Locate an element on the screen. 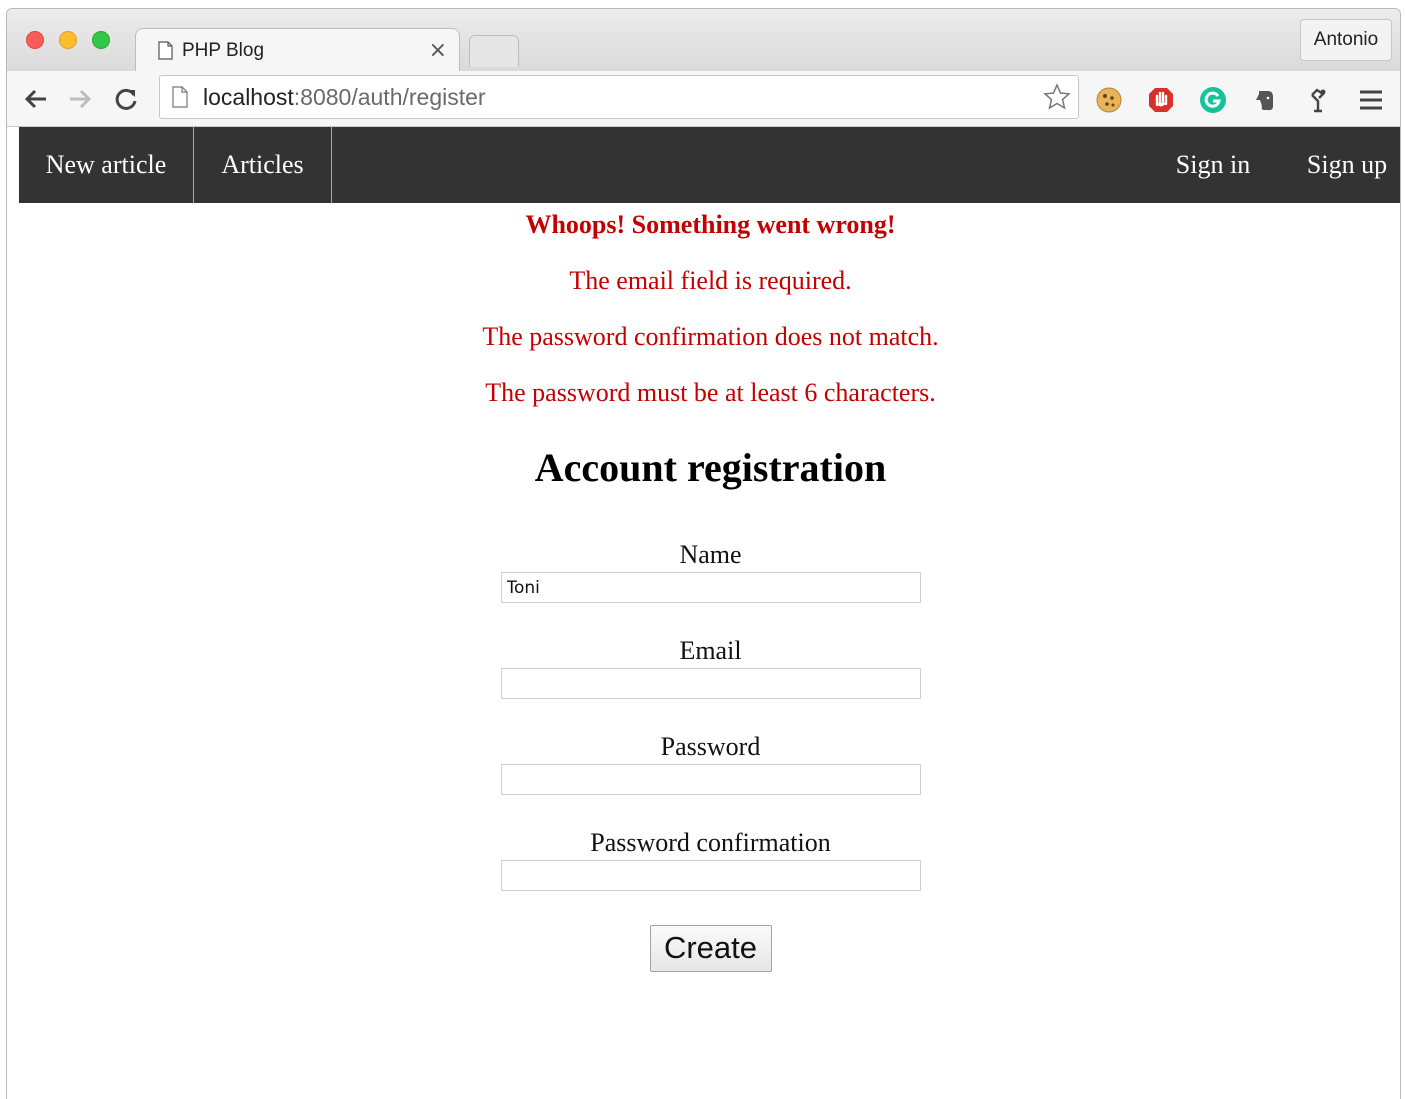 Image resolution: width=1405 pixels, height=1099 pixels. lamp-extension-icon is located at coordinates (1317, 100).